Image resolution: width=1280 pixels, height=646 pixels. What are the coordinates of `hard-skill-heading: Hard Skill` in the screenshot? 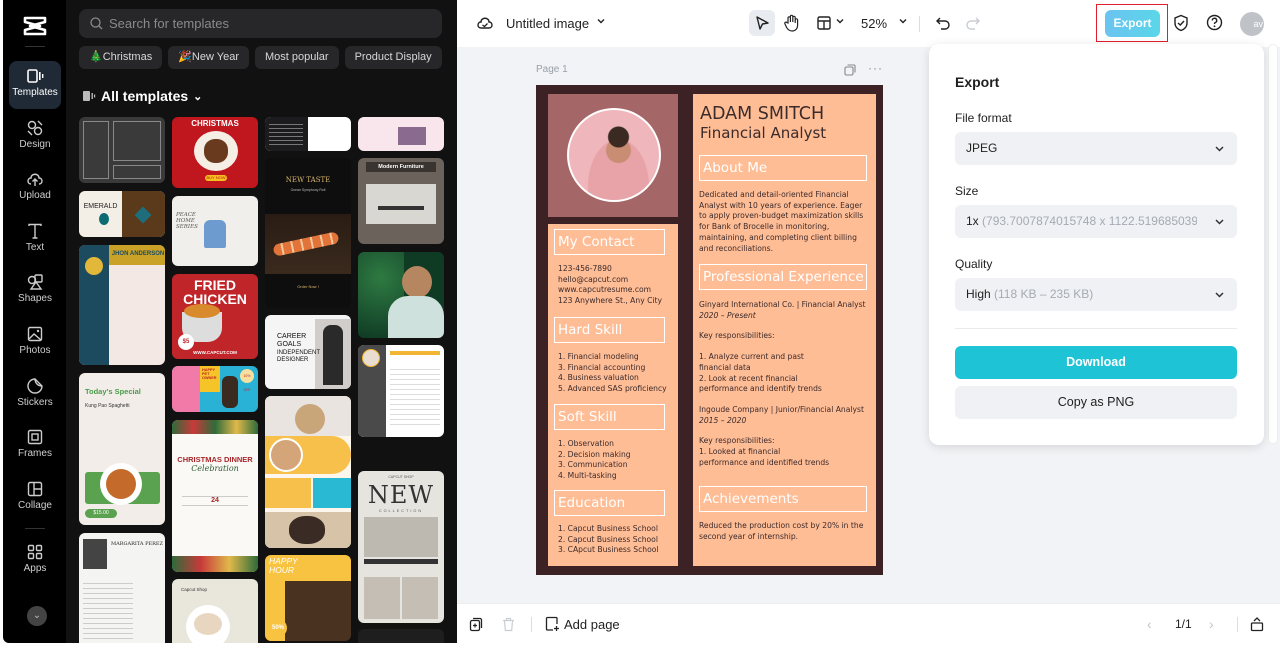 It's located at (609, 330).